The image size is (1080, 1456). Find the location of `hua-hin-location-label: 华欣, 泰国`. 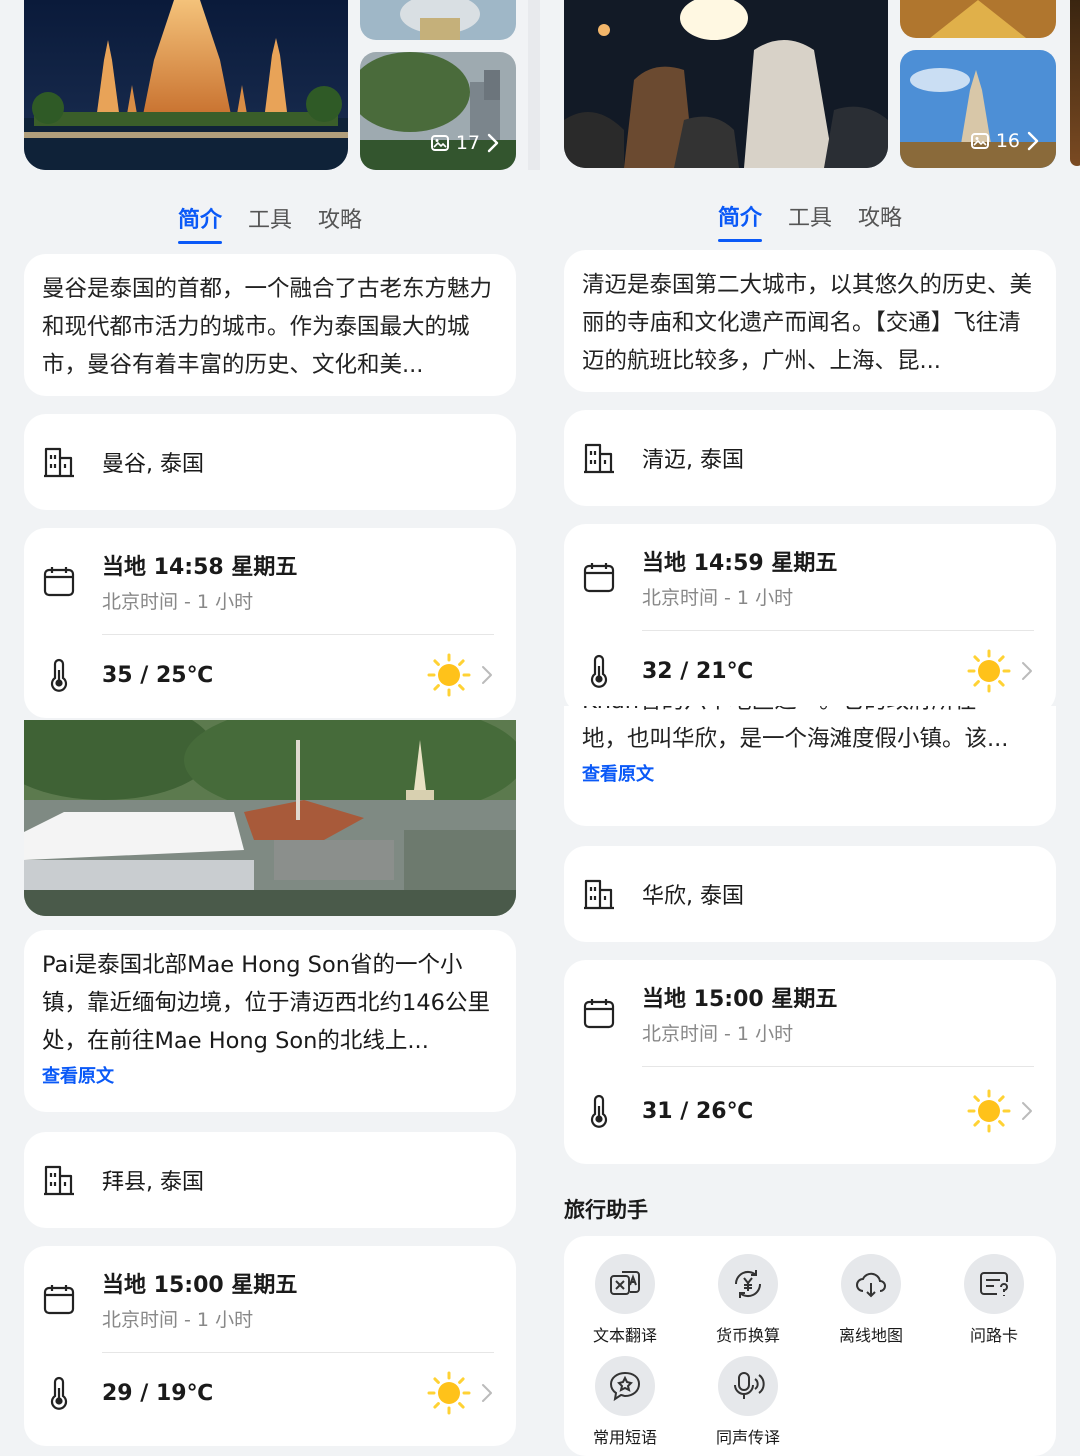

hua-hin-location-label: 华欣, 泰国 is located at coordinates (693, 896).